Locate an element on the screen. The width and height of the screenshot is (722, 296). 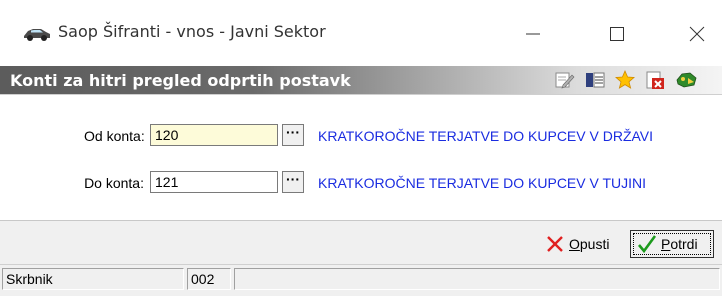
from-account-input is located at coordinates (214, 135).